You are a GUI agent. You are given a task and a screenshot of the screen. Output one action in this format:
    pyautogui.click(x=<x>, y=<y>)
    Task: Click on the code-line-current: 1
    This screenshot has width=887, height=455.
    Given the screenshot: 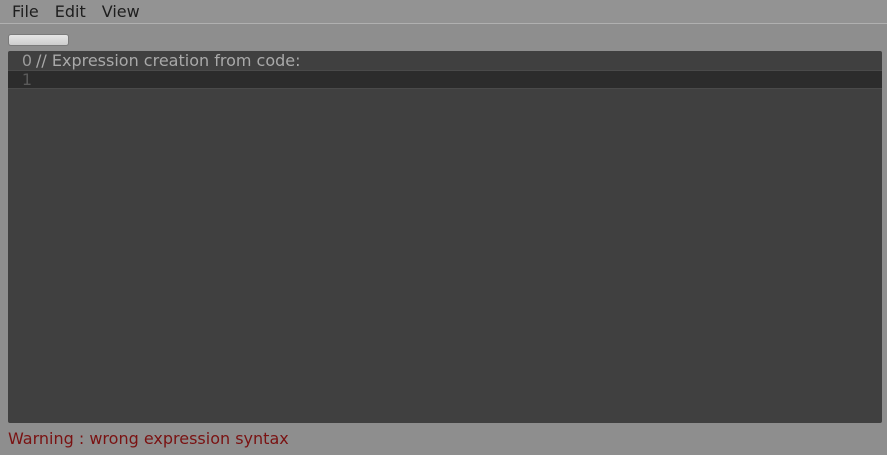 What is the action you would take?
    pyautogui.click(x=445, y=79)
    